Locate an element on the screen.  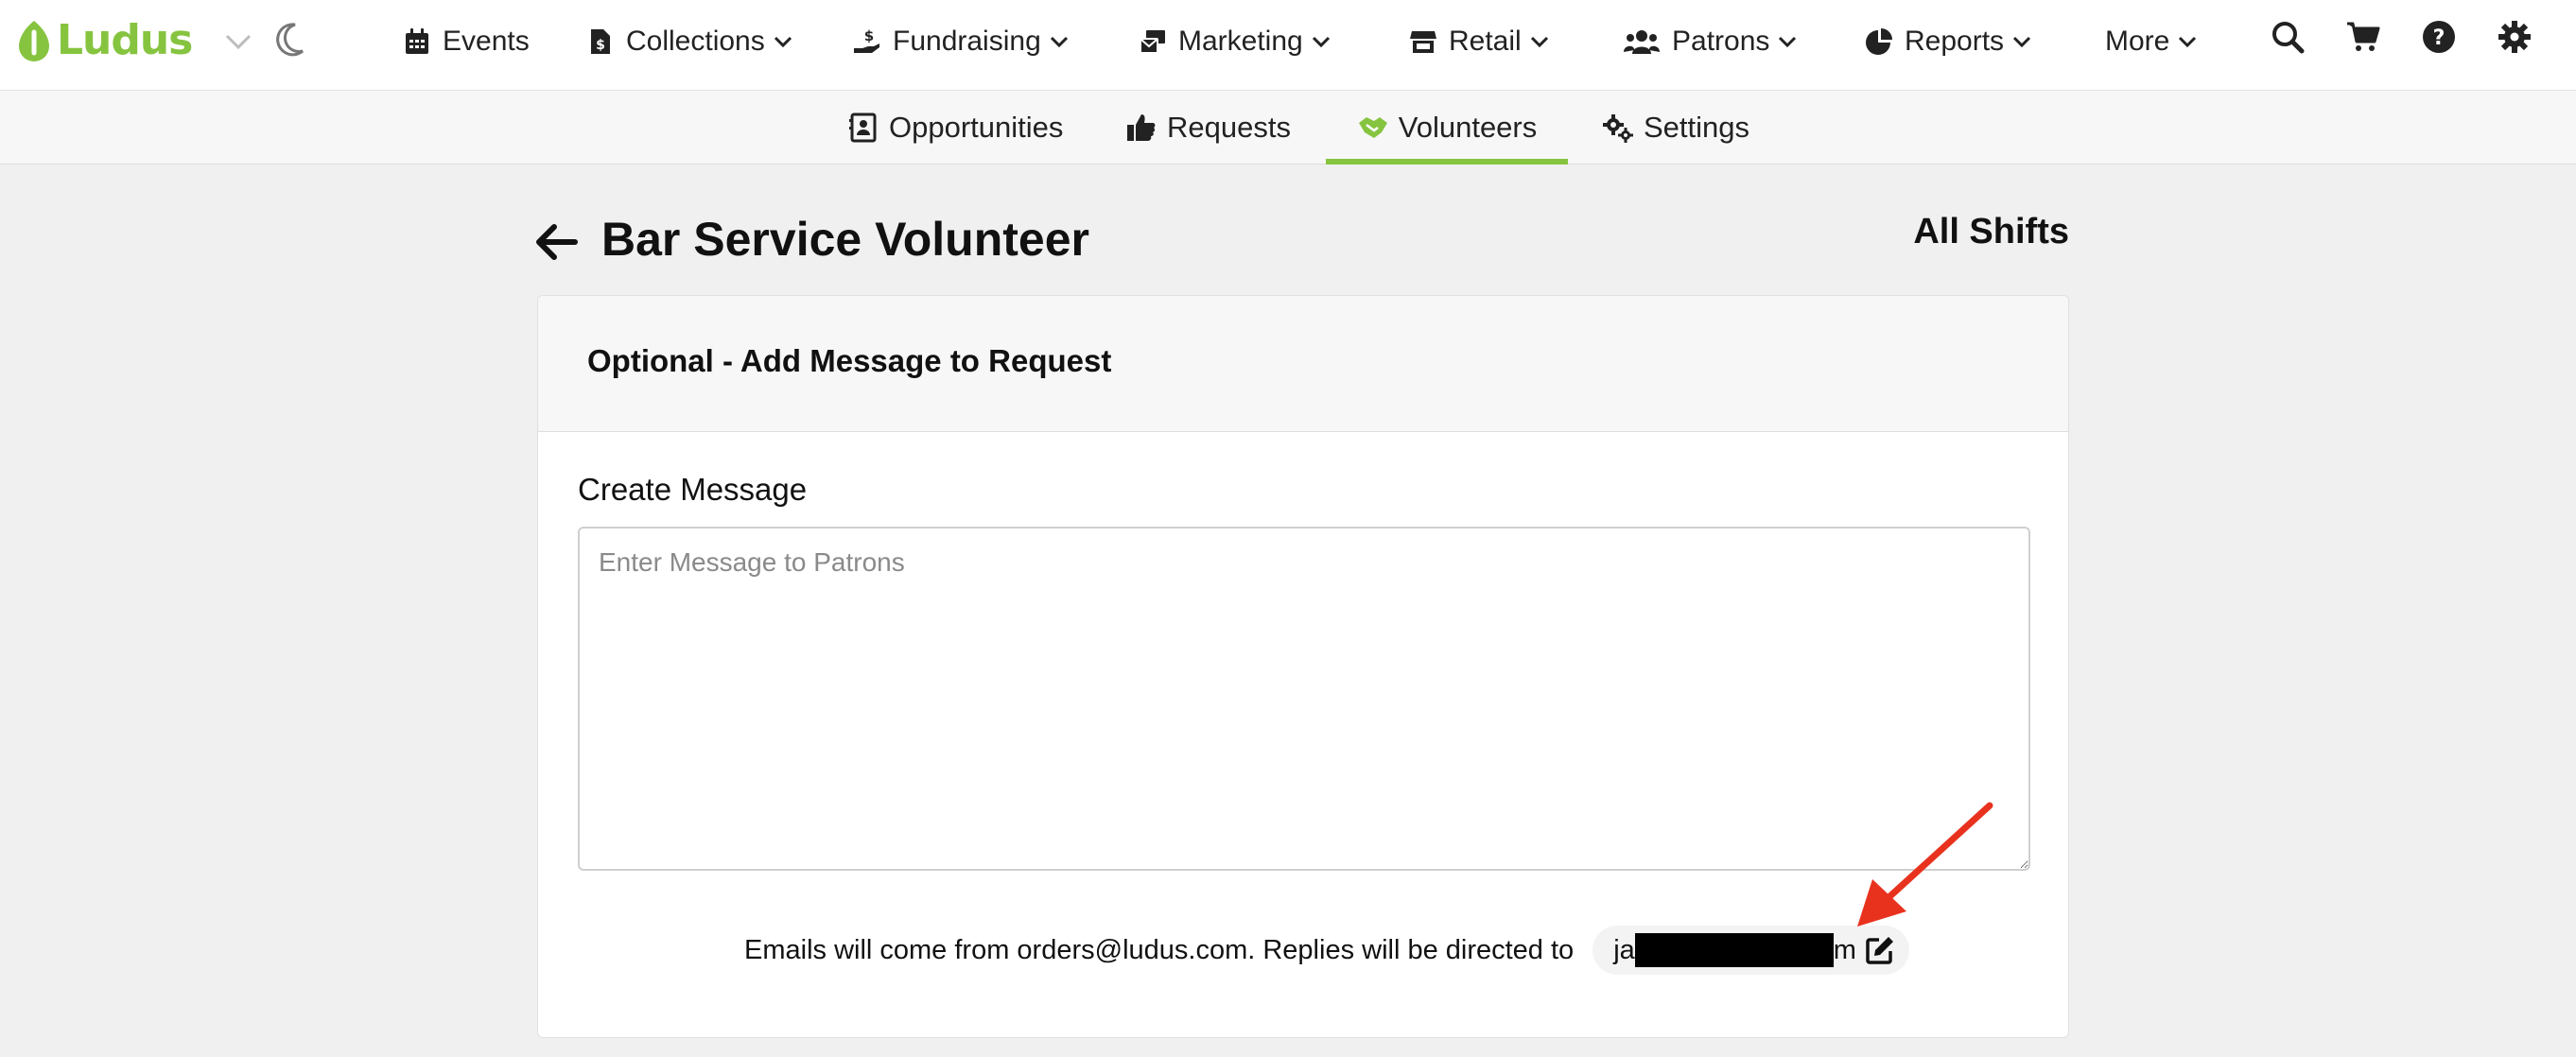
nav-label: More is located at coordinates (2137, 41).